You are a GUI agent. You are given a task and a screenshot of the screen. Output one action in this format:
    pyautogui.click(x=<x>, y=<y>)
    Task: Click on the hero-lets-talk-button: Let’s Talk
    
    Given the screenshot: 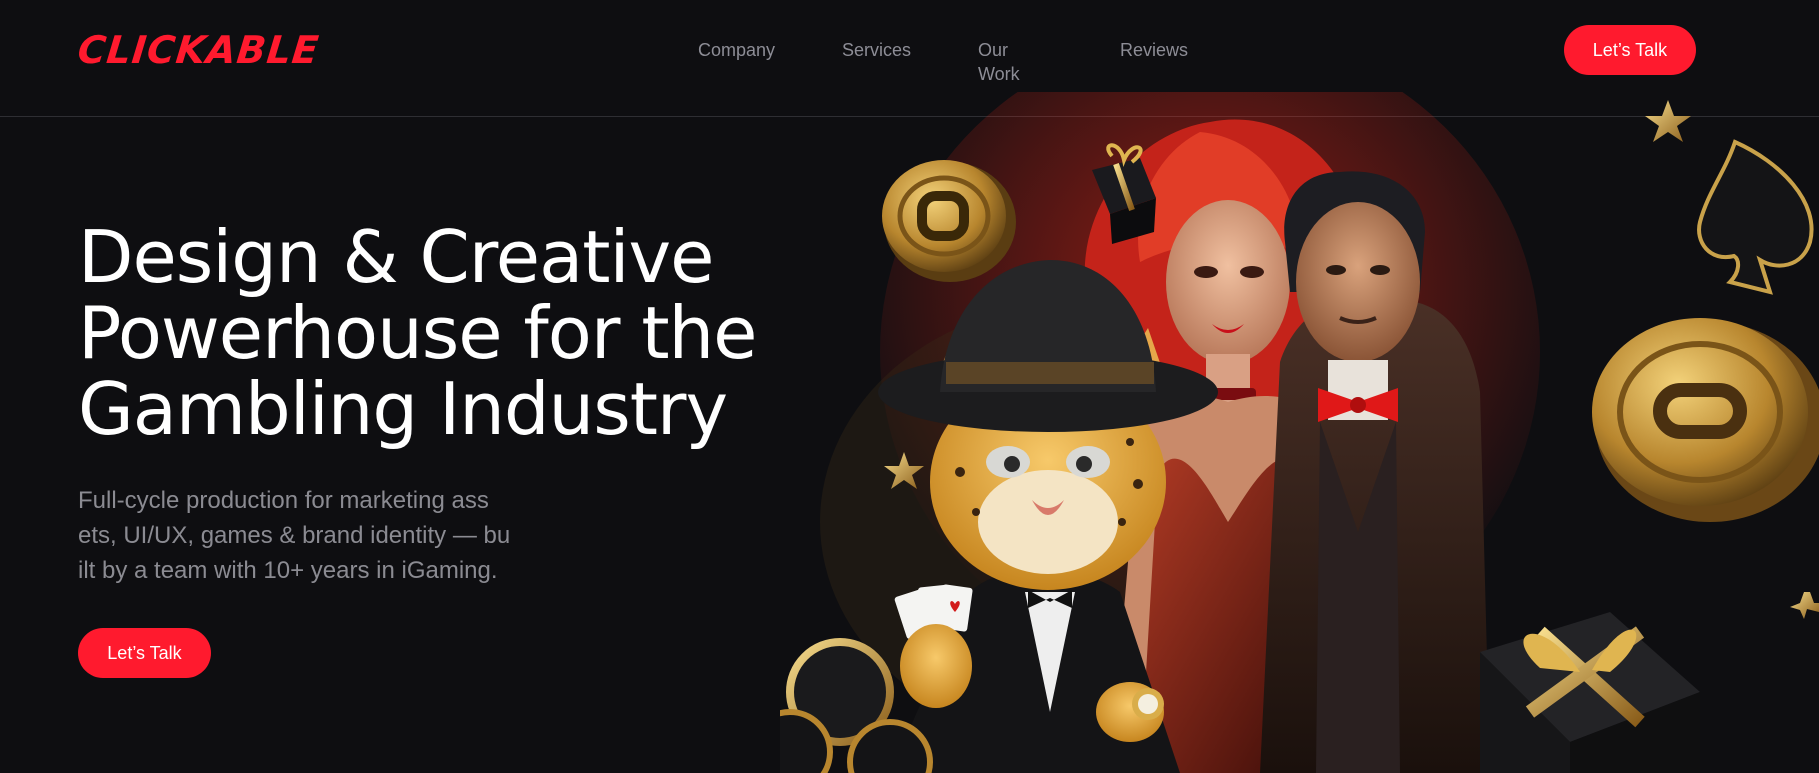 What is the action you would take?
    pyautogui.click(x=144, y=653)
    